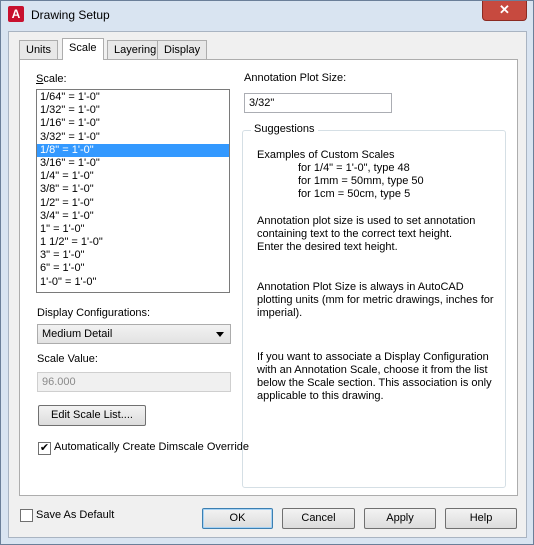  Describe the element at coordinates (133, 97) in the screenshot. I see `scale-list-item: 1/64" = 1'-0"` at that location.